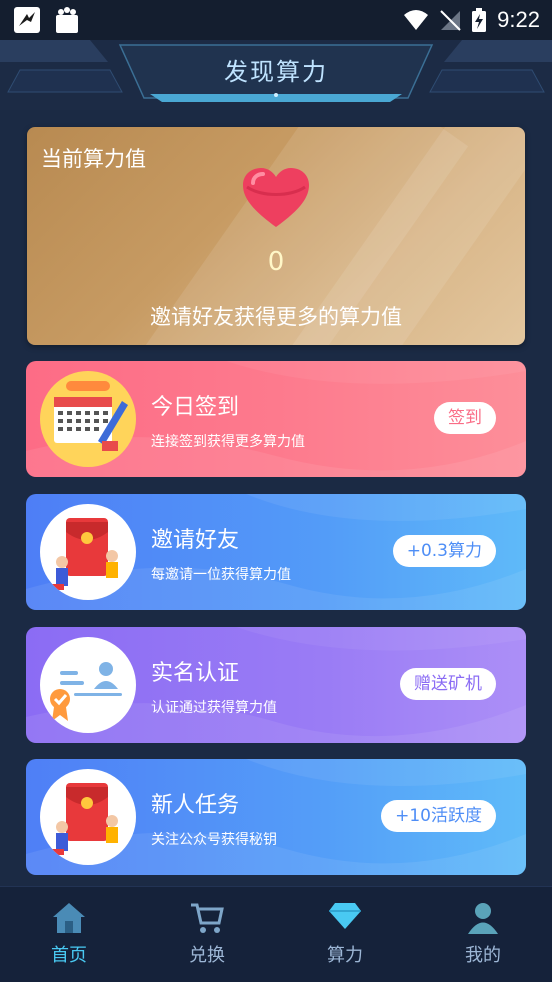  I want to click on nav-label: 兑换, so click(207, 955).